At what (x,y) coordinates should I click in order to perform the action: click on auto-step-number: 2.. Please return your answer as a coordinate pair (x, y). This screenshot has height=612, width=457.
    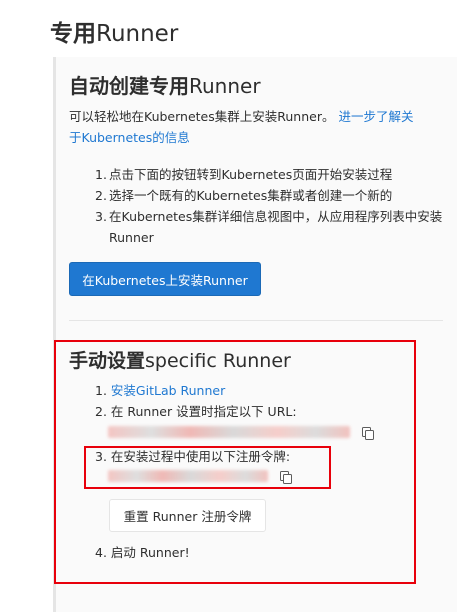
    Looking at the image, I should click on (101, 195).